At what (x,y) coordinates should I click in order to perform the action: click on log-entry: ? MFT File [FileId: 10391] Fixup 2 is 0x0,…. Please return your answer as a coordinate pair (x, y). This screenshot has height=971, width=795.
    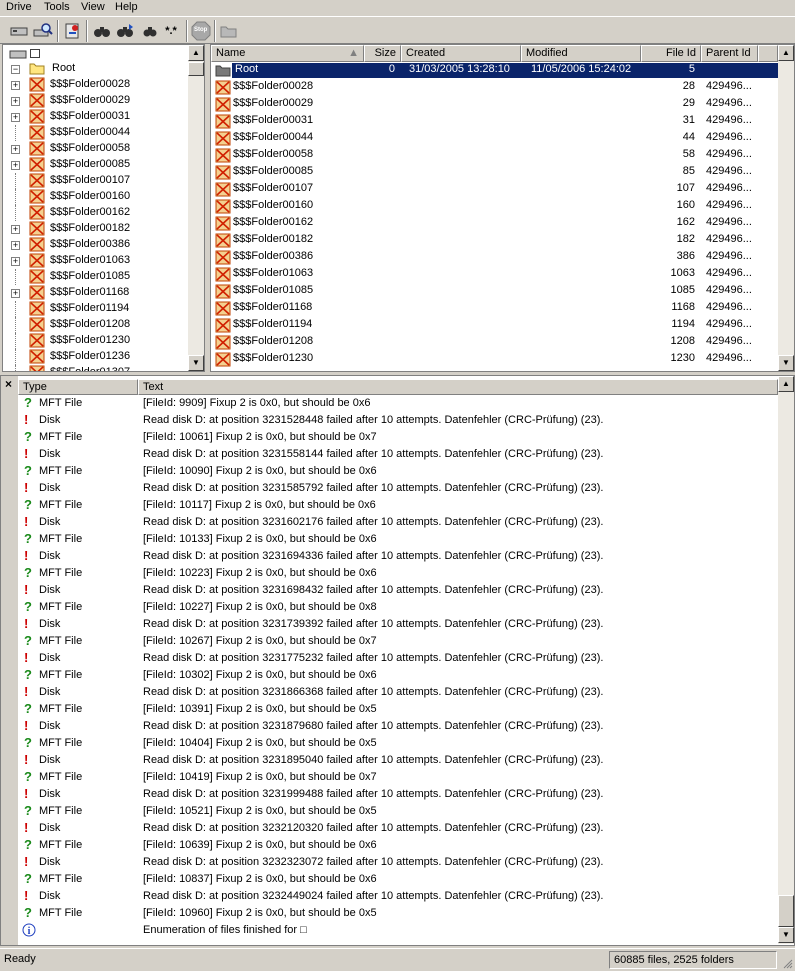
    Looking at the image, I should click on (398, 709).